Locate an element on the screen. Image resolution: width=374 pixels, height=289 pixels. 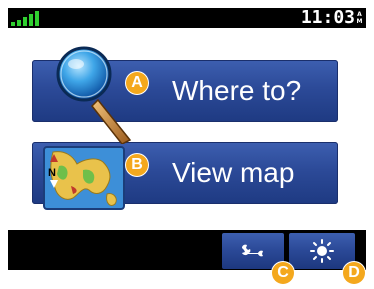
callout-b-badge: B is located at coordinates (137, 165).